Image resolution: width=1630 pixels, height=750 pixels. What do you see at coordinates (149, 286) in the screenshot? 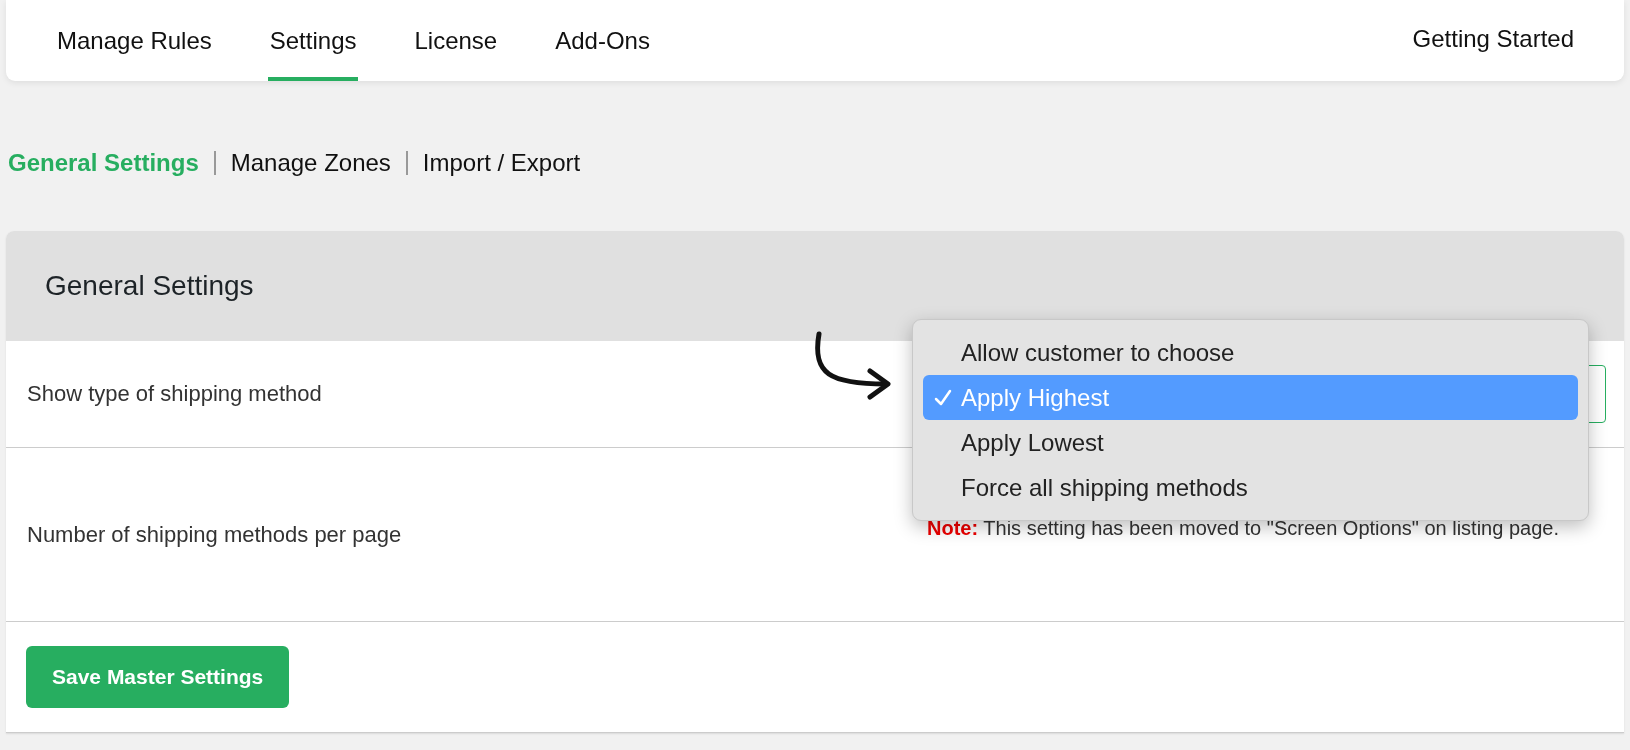
I see `panel-title: General Settings` at bounding box center [149, 286].